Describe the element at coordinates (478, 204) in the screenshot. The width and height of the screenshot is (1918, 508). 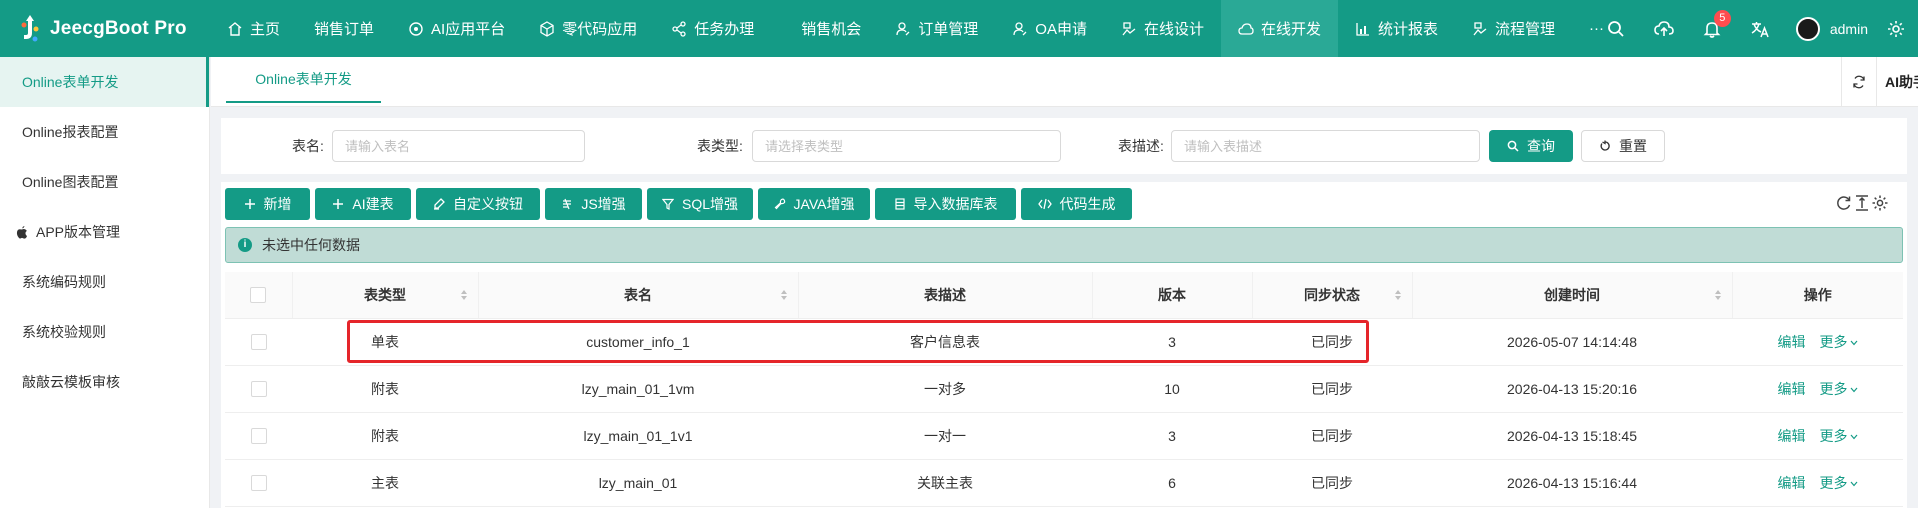
I see `custom-button-button: 自定义按钮` at that location.